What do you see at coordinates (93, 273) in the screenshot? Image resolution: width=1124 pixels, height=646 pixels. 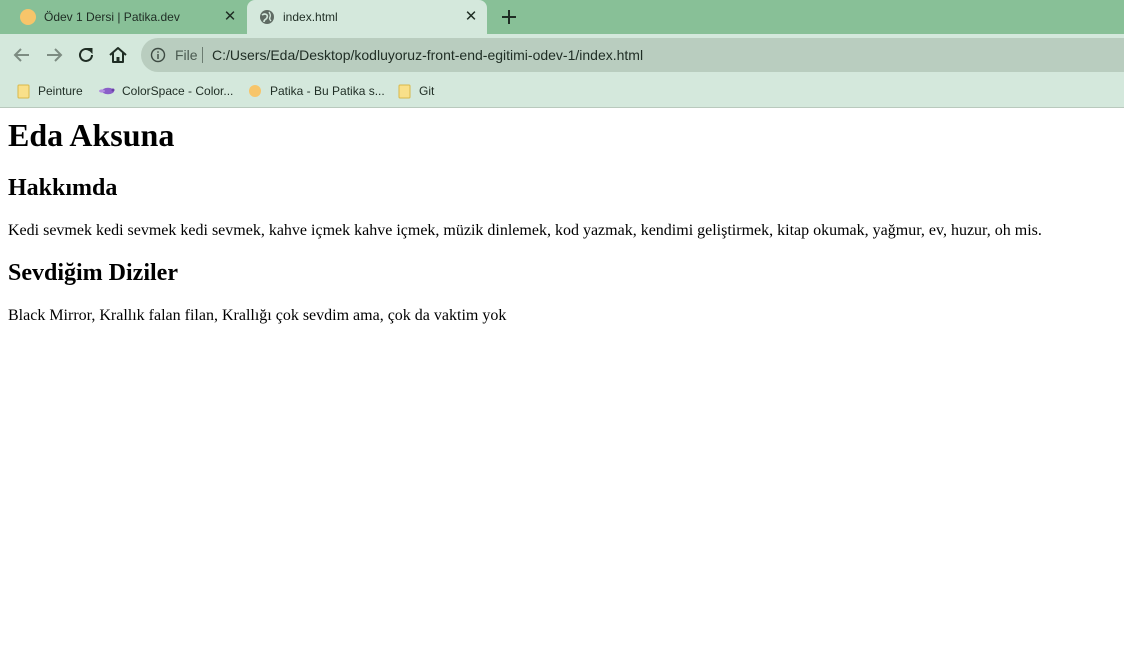 I see `section-heading-series: Sevdiğim Diziler` at bounding box center [93, 273].